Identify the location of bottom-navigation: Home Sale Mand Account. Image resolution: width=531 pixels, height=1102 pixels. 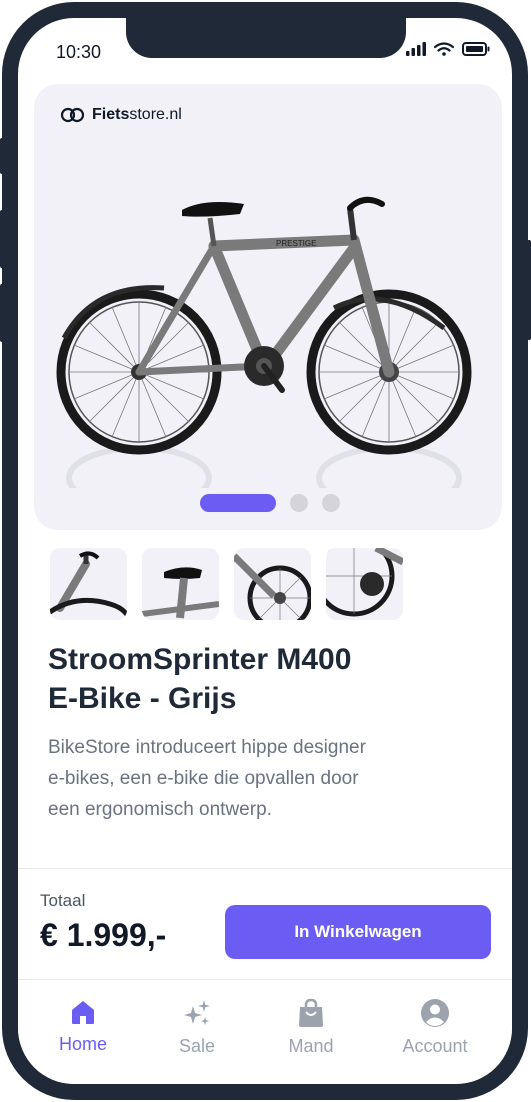
(265, 1032).